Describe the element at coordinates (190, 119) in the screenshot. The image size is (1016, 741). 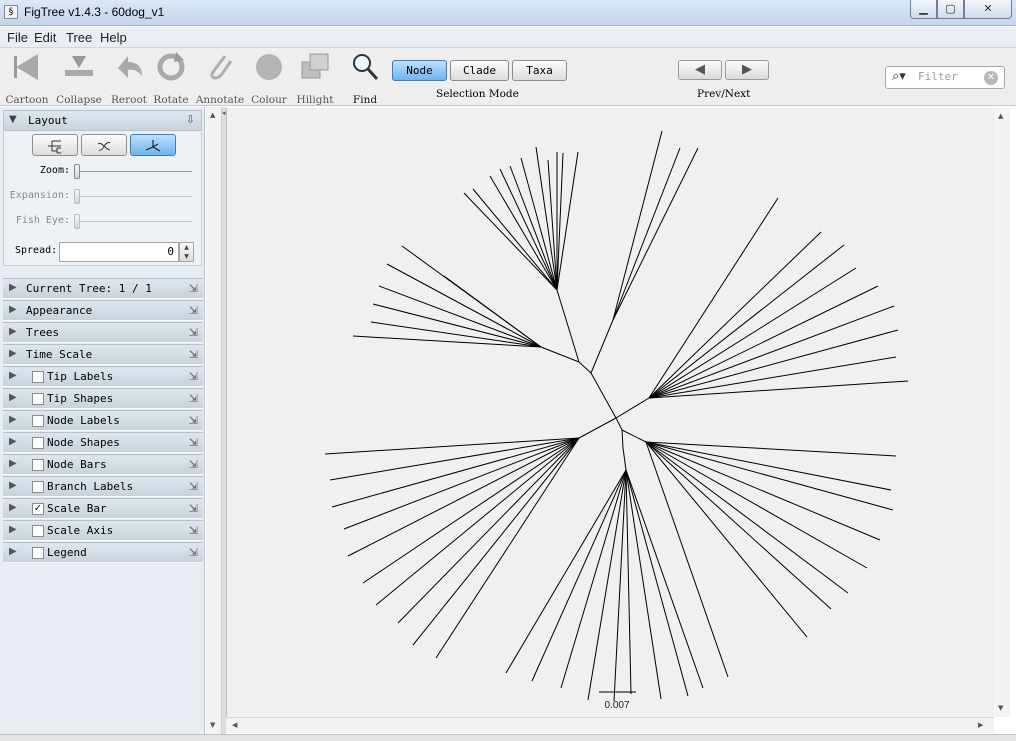
I see `pin-icon: ⇩` at that location.